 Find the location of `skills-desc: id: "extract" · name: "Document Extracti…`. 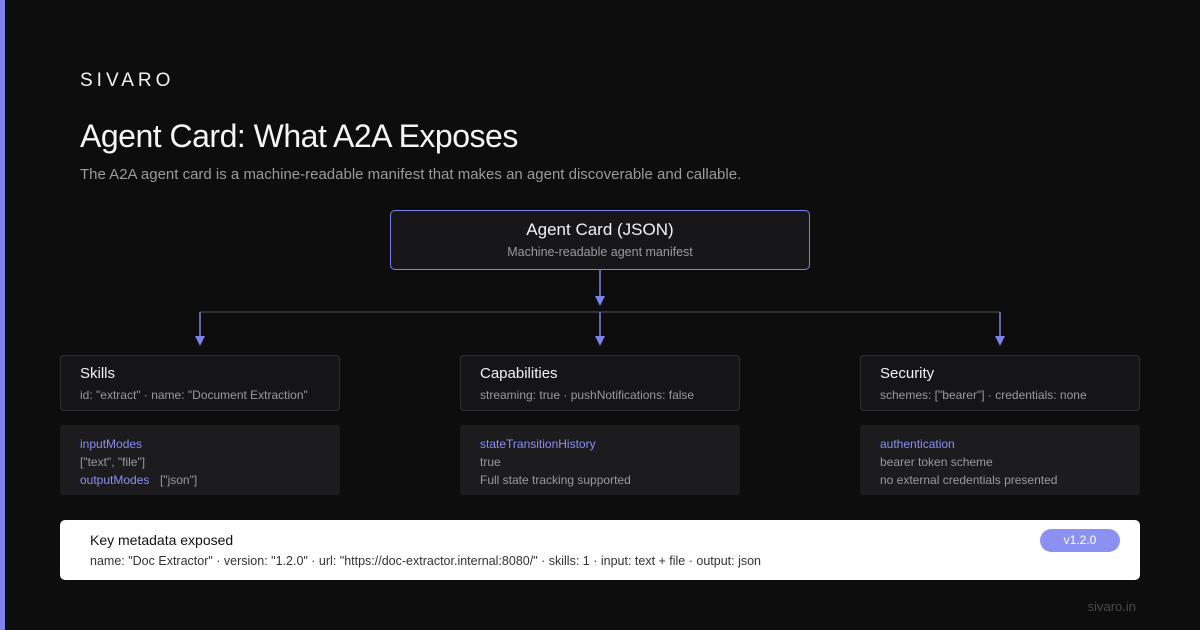

skills-desc: id: "extract" · name: "Document Extracti… is located at coordinates (194, 395).